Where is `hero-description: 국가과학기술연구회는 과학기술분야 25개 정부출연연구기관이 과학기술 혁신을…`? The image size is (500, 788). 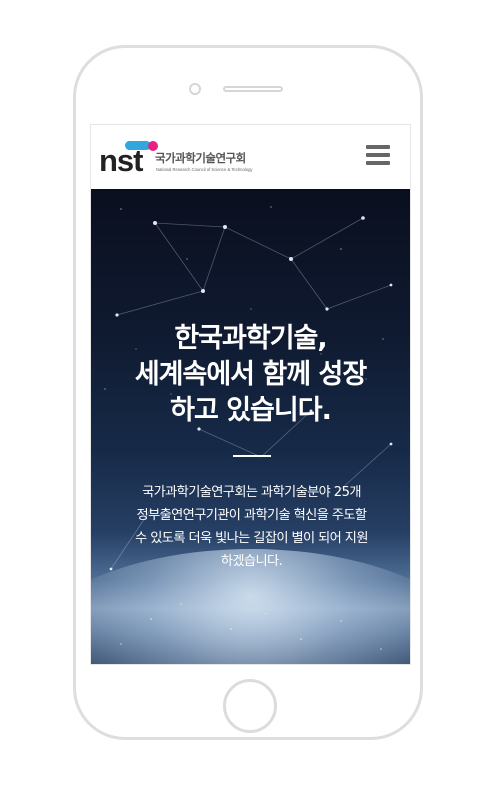 hero-description: 국가과학기술연구회는 과학기술분야 25개 정부출연연구기관이 과학기술 혁신을… is located at coordinates (251, 527).